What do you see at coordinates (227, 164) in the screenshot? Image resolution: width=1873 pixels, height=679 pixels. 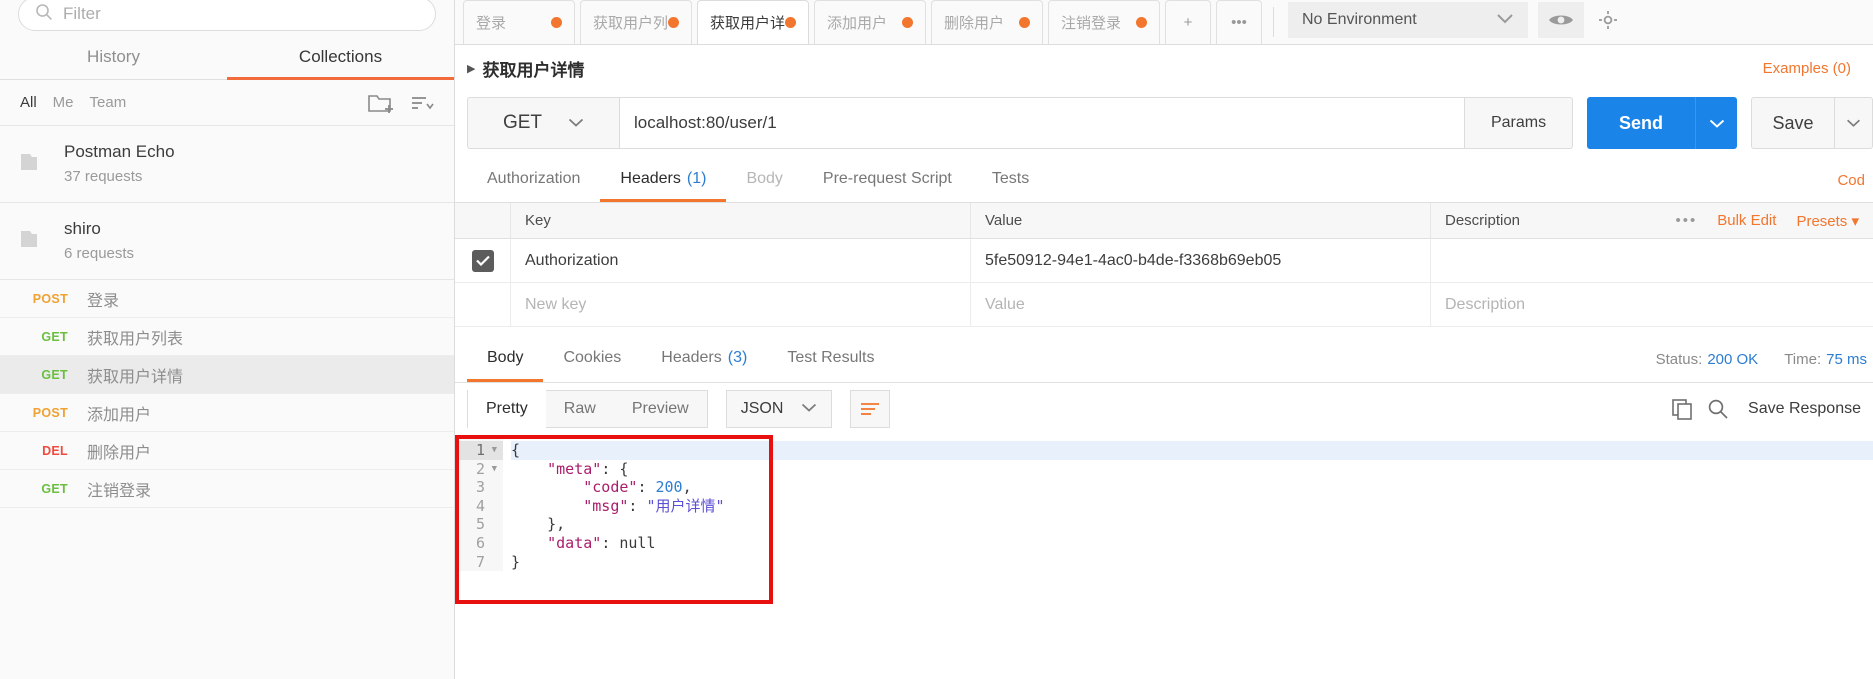 I see `collection-item-postman-echo: Postman Echo 37 requests` at bounding box center [227, 164].